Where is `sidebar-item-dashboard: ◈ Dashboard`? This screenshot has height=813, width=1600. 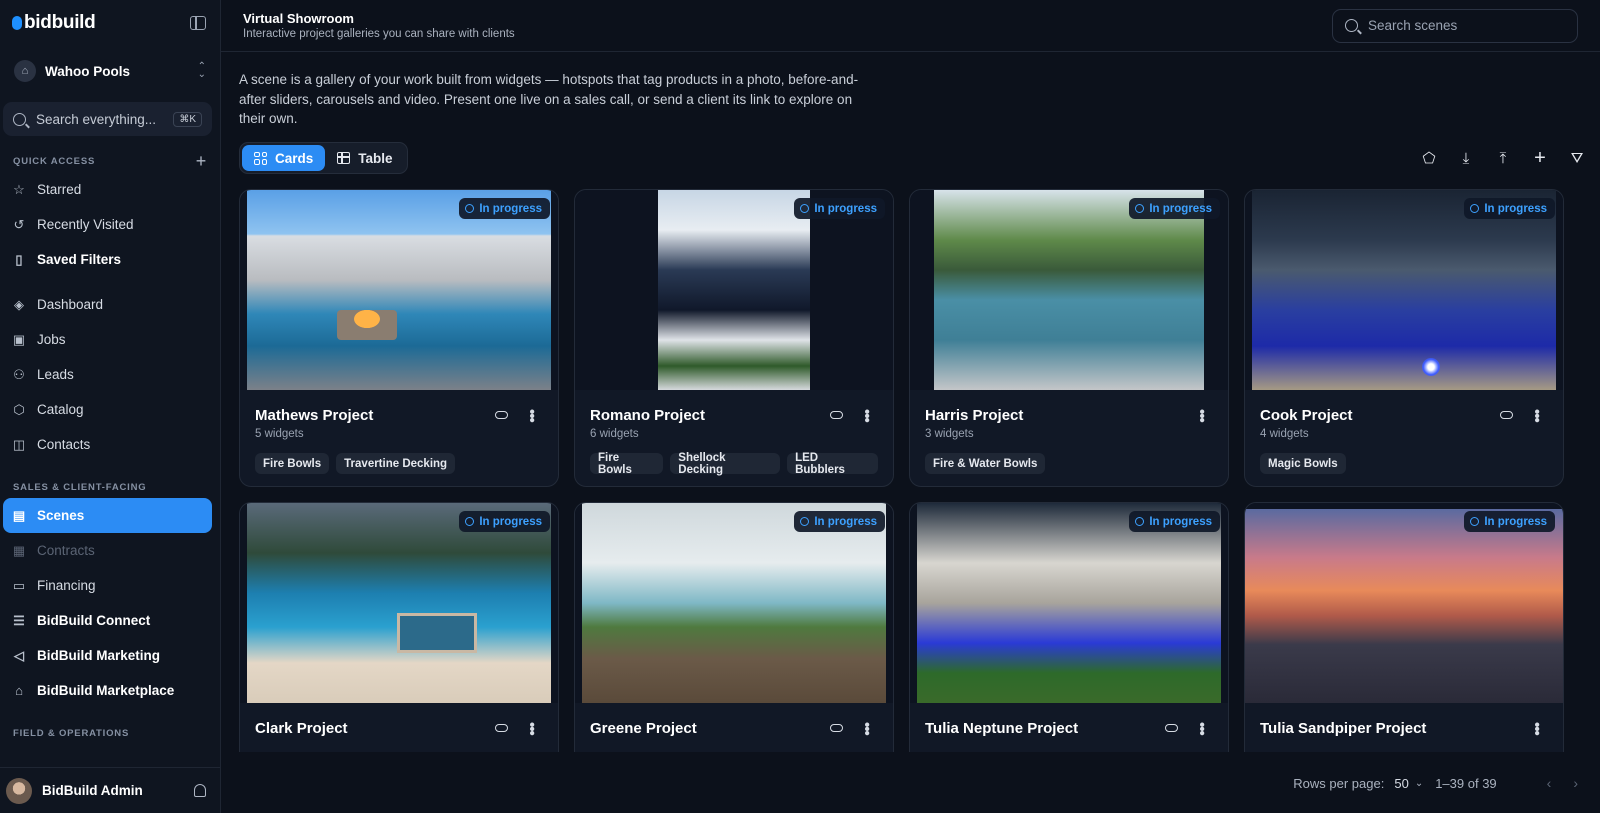
sidebar-item-dashboard: ◈ Dashboard is located at coordinates (107, 304).